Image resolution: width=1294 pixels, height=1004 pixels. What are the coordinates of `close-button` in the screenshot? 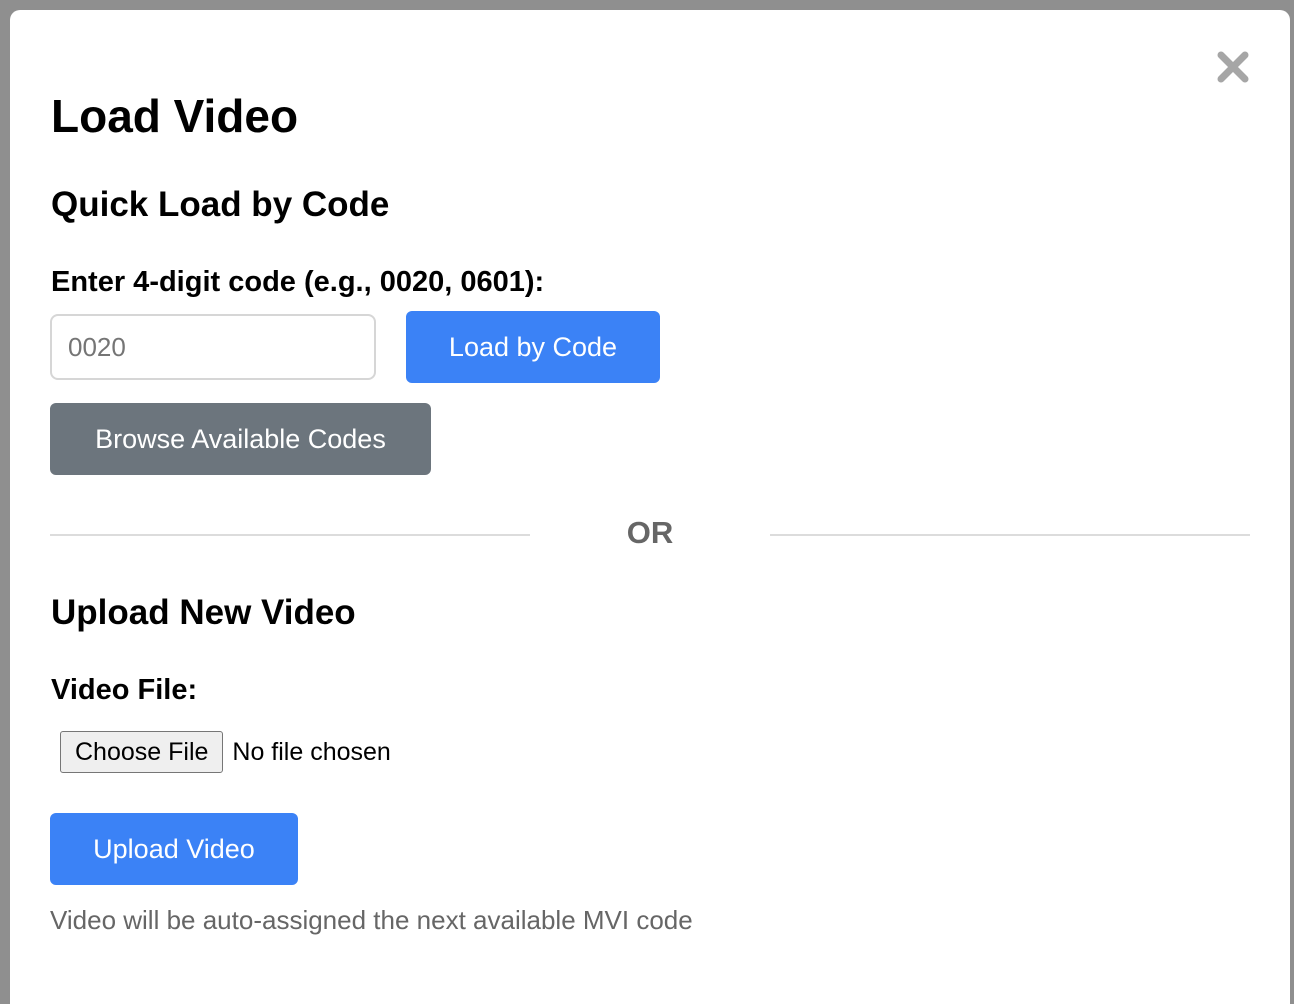 It's located at (1233, 67).